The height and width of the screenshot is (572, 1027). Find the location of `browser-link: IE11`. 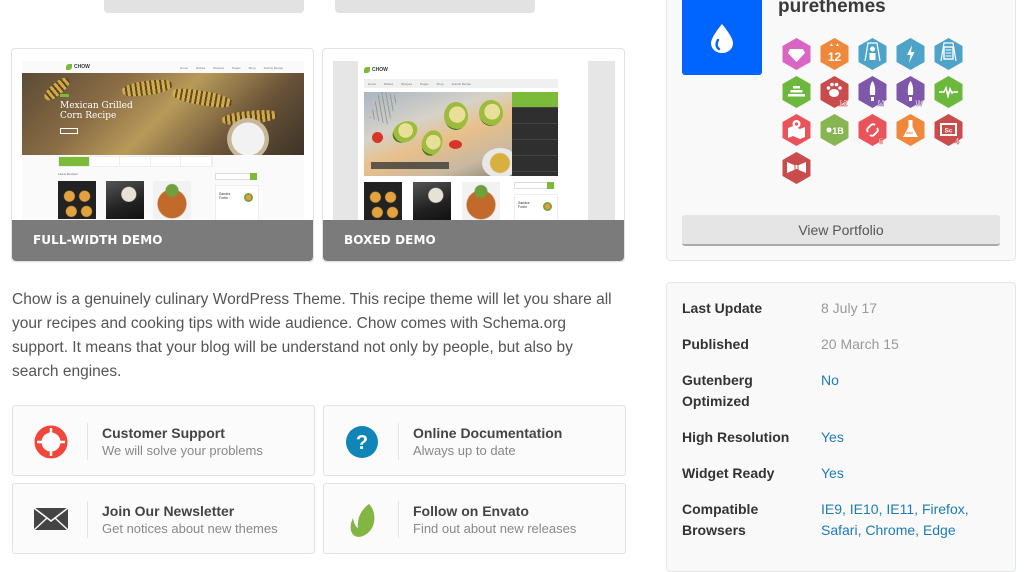

browser-link: IE11 is located at coordinates (900, 509).